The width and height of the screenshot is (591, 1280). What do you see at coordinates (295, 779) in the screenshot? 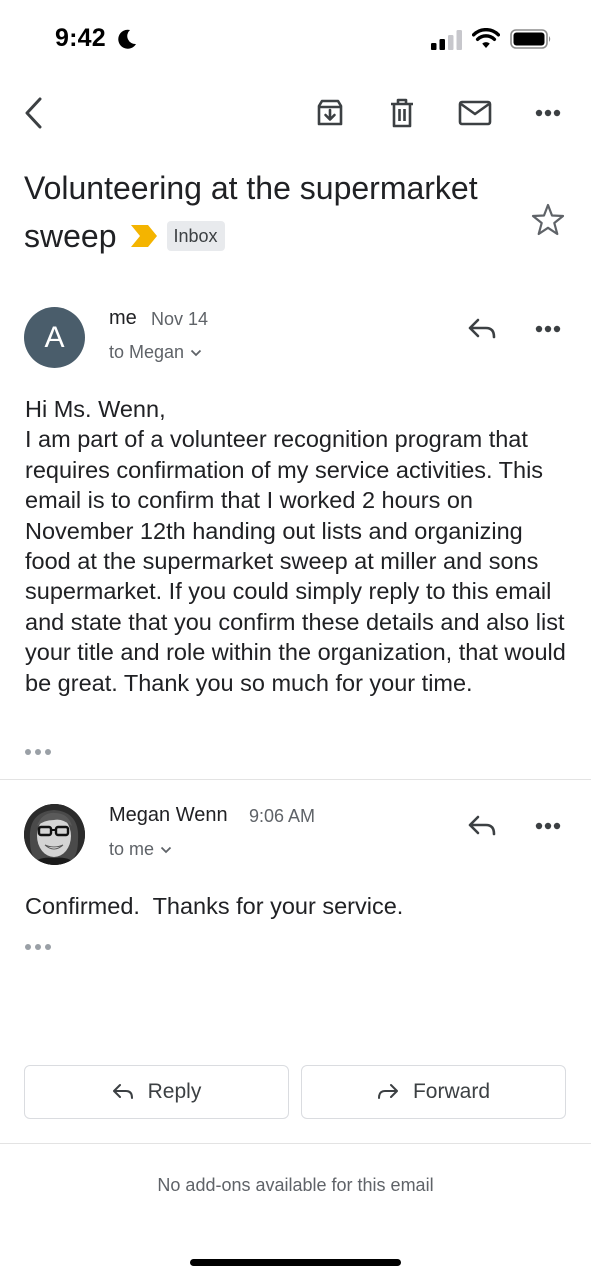
I see `message-divider` at bounding box center [295, 779].